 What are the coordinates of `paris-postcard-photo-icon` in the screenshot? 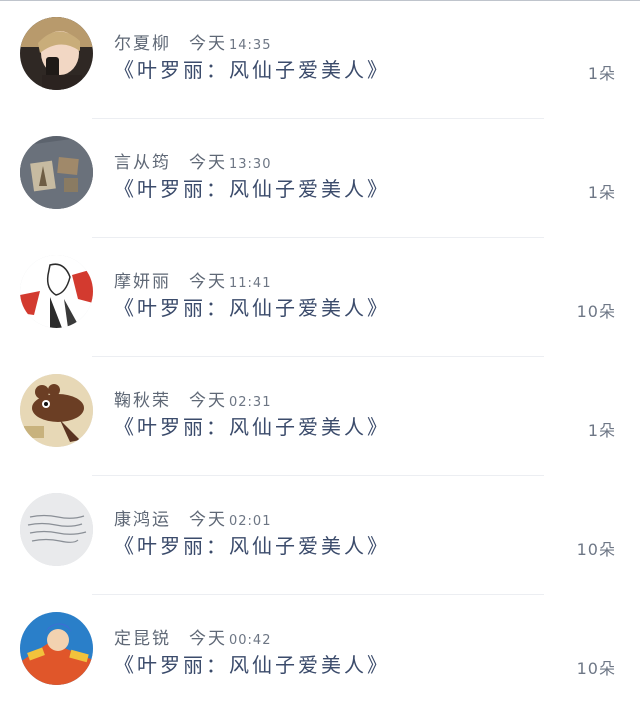 It's located at (56, 172).